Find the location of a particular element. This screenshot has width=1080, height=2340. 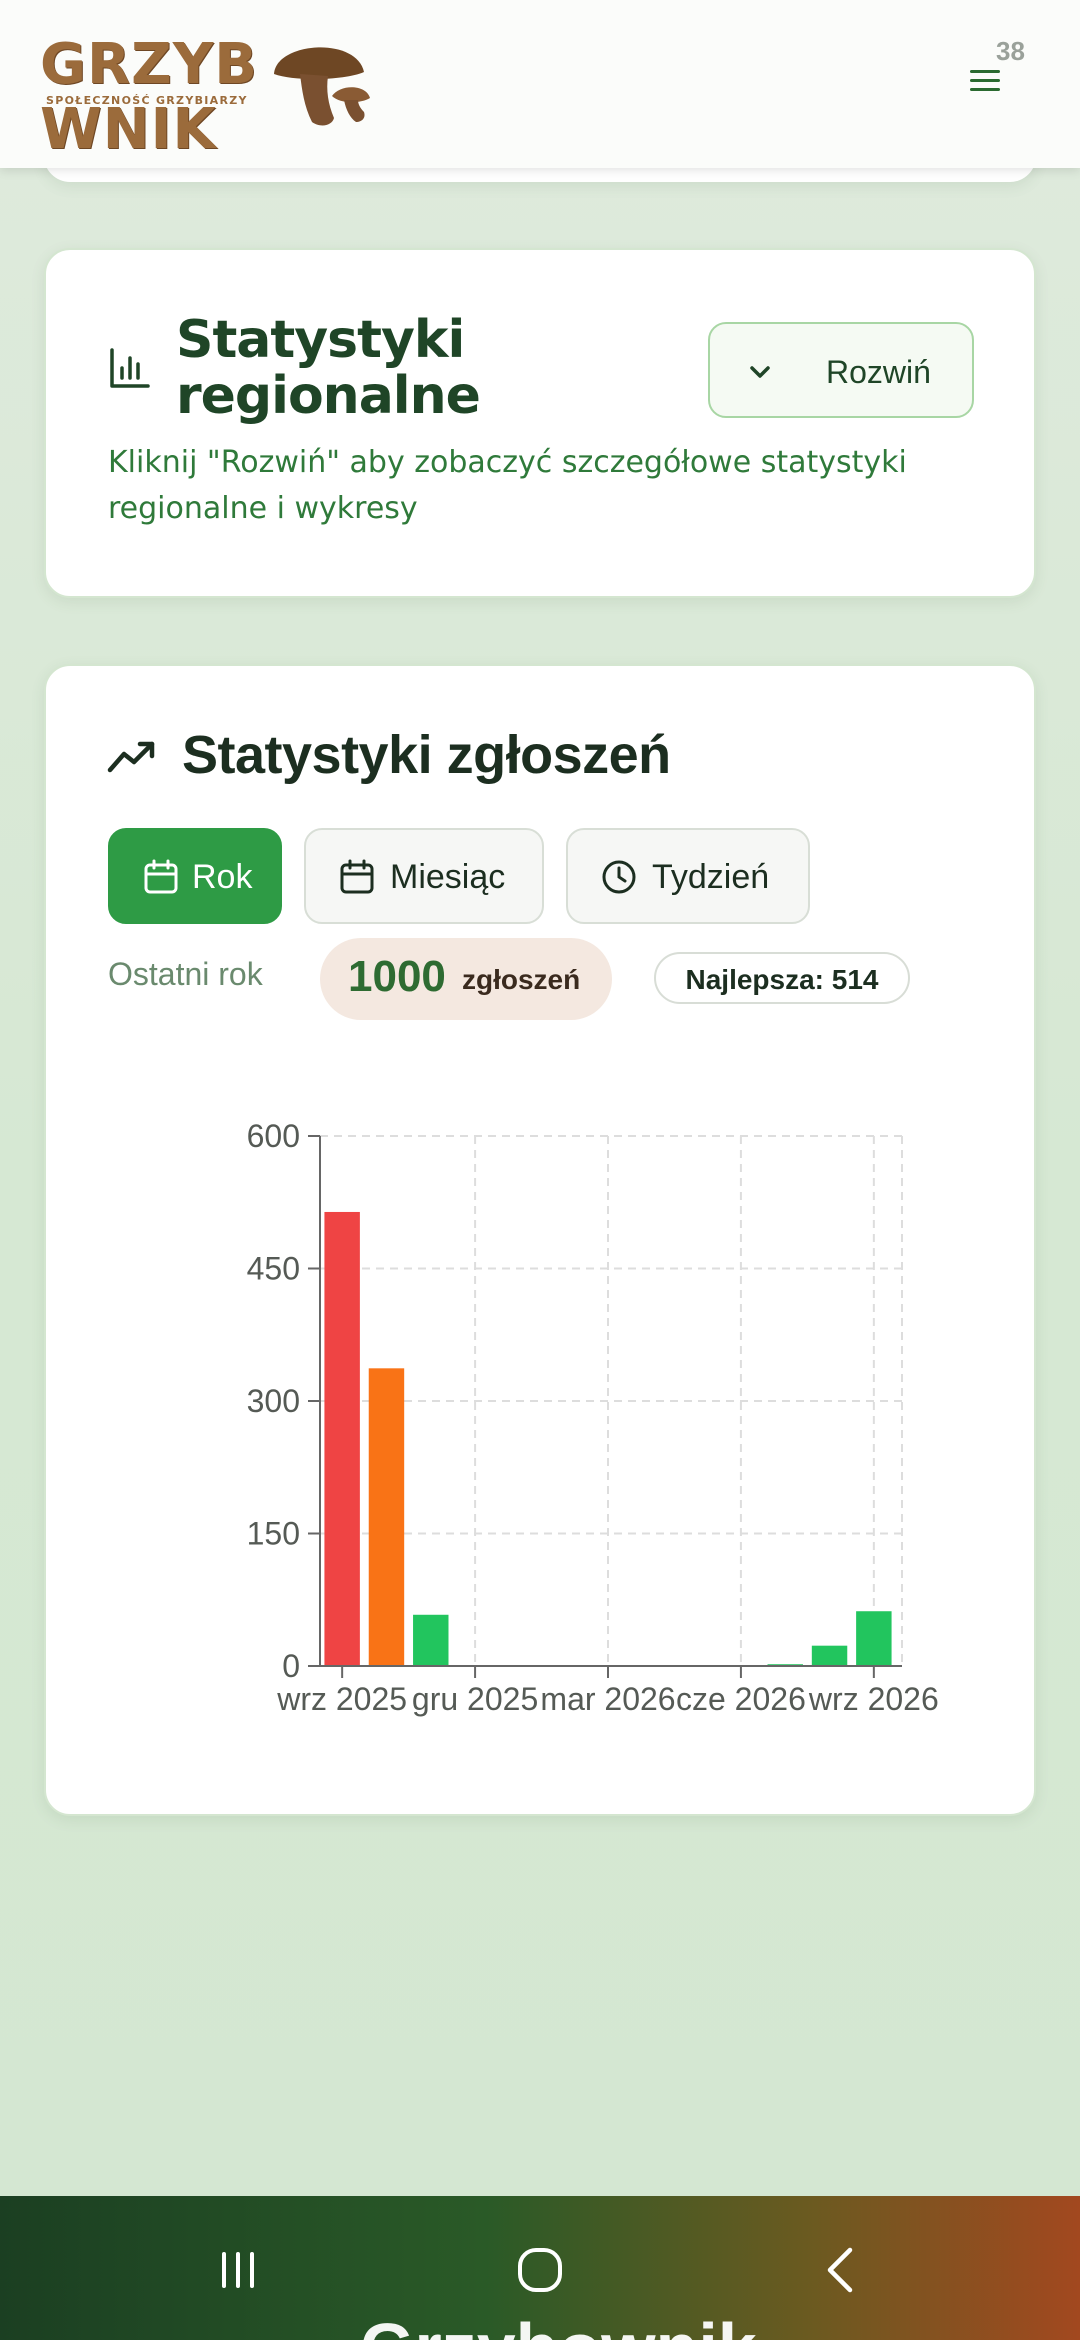

back-icon is located at coordinates (842, 2270).